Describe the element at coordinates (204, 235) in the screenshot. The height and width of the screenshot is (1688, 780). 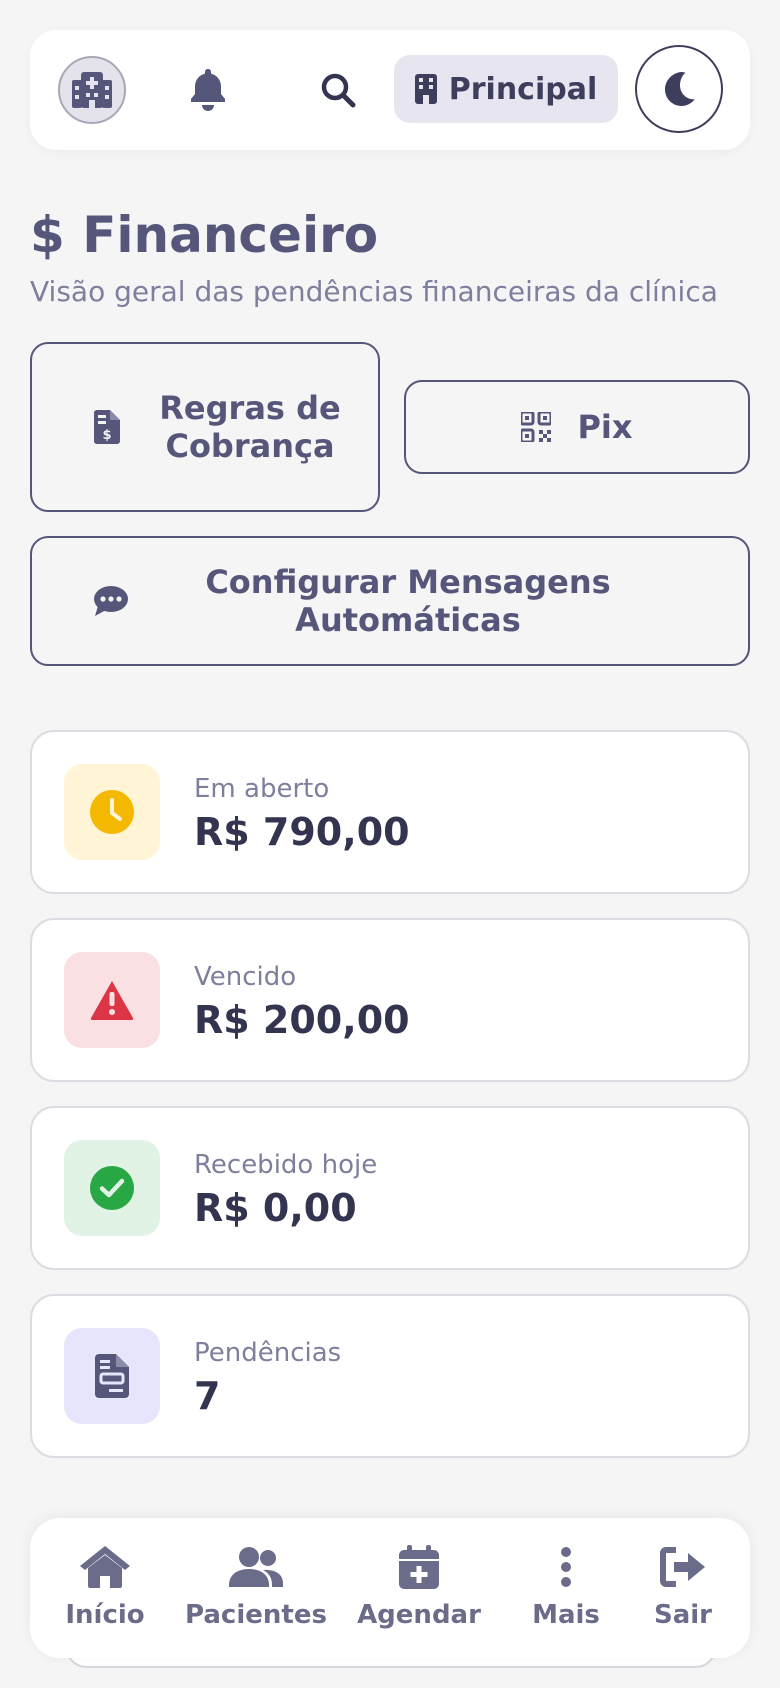
I see `page-title: $ Financeiro` at that location.